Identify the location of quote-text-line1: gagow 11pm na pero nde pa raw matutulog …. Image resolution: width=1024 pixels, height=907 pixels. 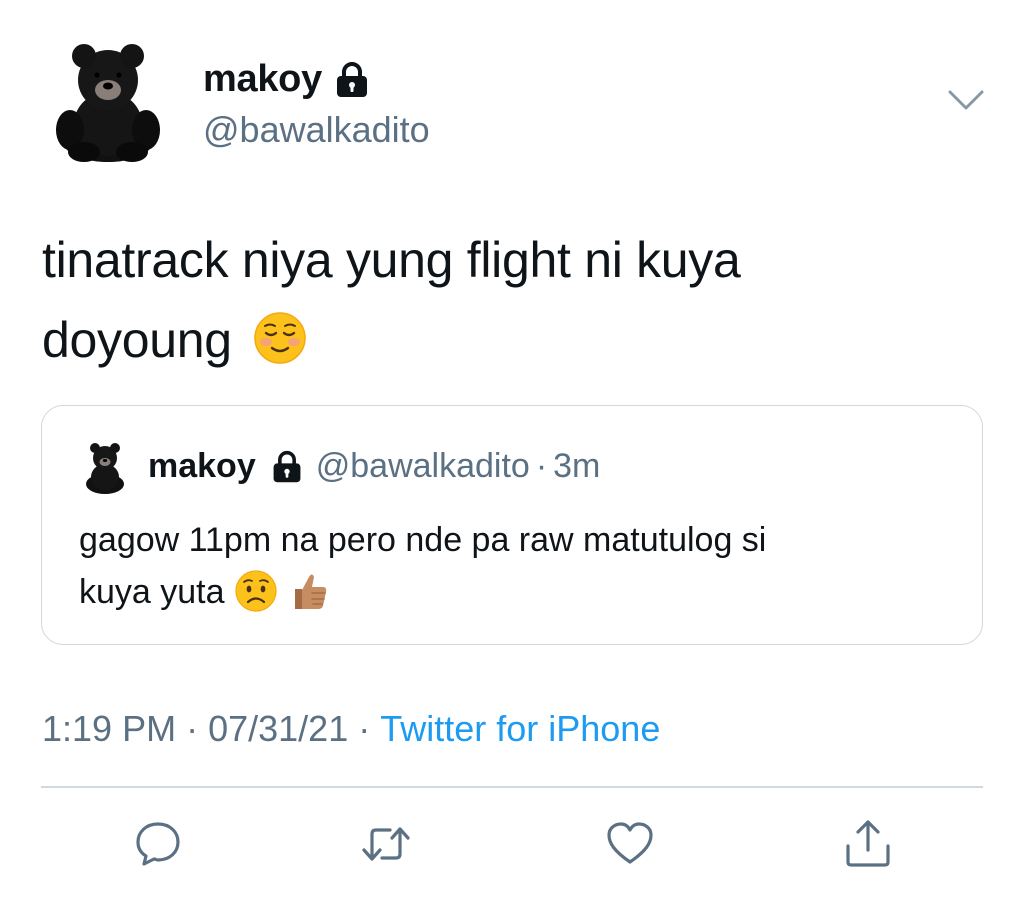
(423, 540).